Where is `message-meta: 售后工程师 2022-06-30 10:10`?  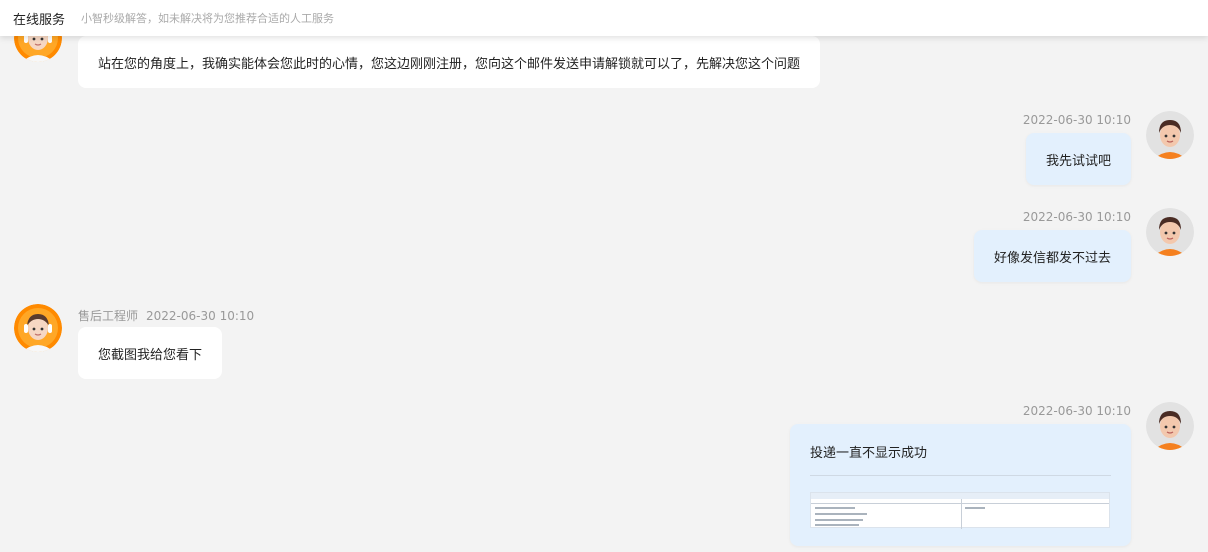 message-meta: 售后工程师 2022-06-30 10:10 is located at coordinates (166, 315).